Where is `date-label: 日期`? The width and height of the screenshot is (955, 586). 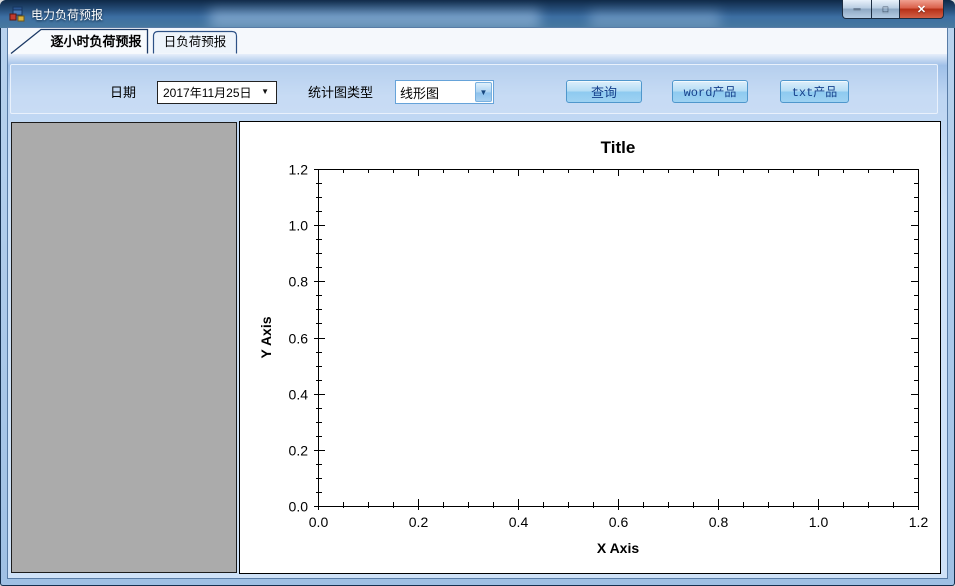 date-label: 日期 is located at coordinates (123, 92).